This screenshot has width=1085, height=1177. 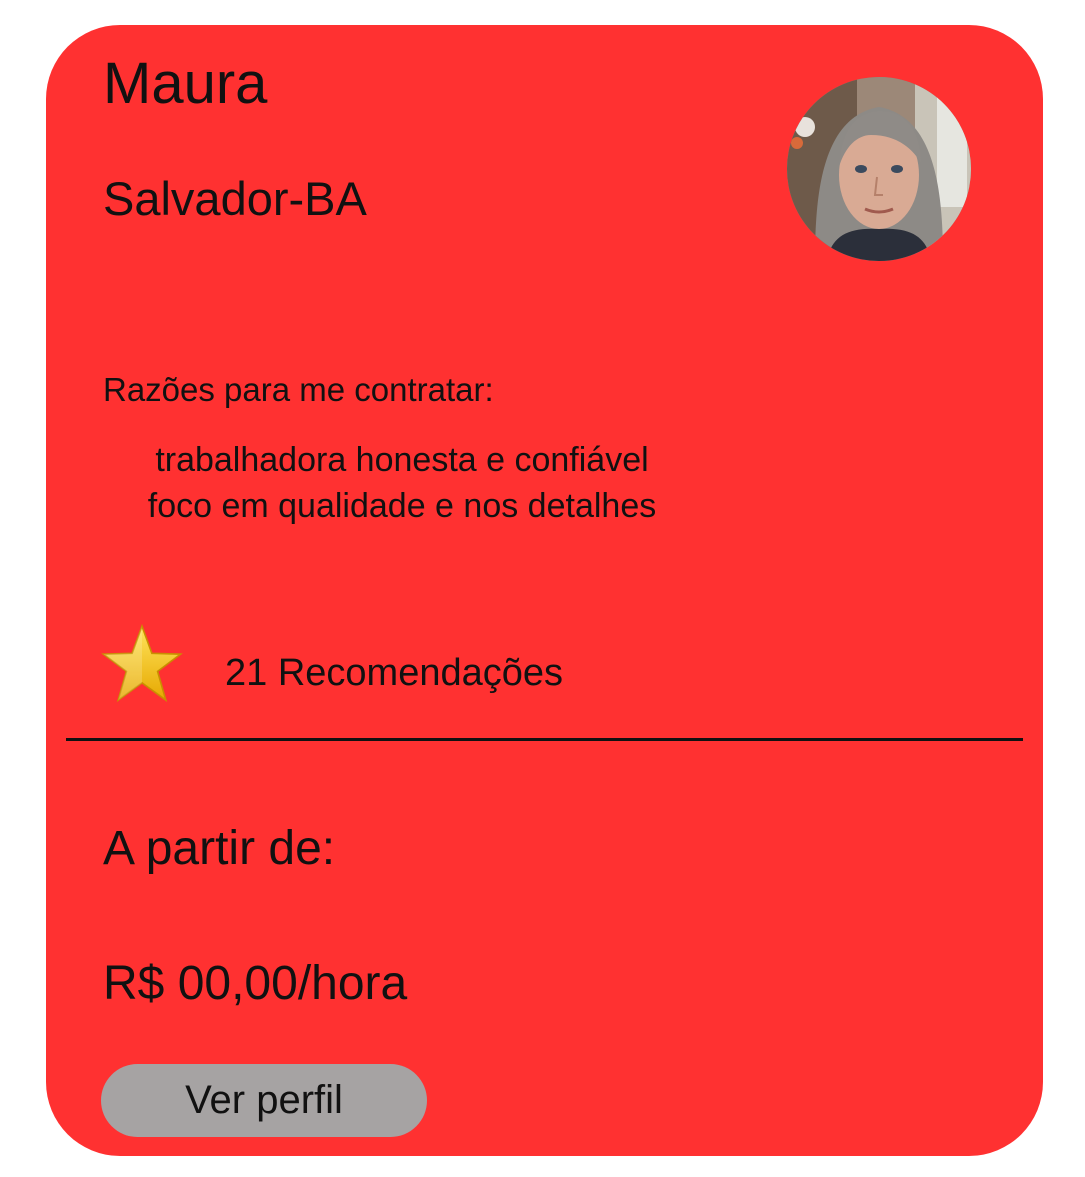 I want to click on view-profile-button: Ver perfil, so click(x=264, y=1100).